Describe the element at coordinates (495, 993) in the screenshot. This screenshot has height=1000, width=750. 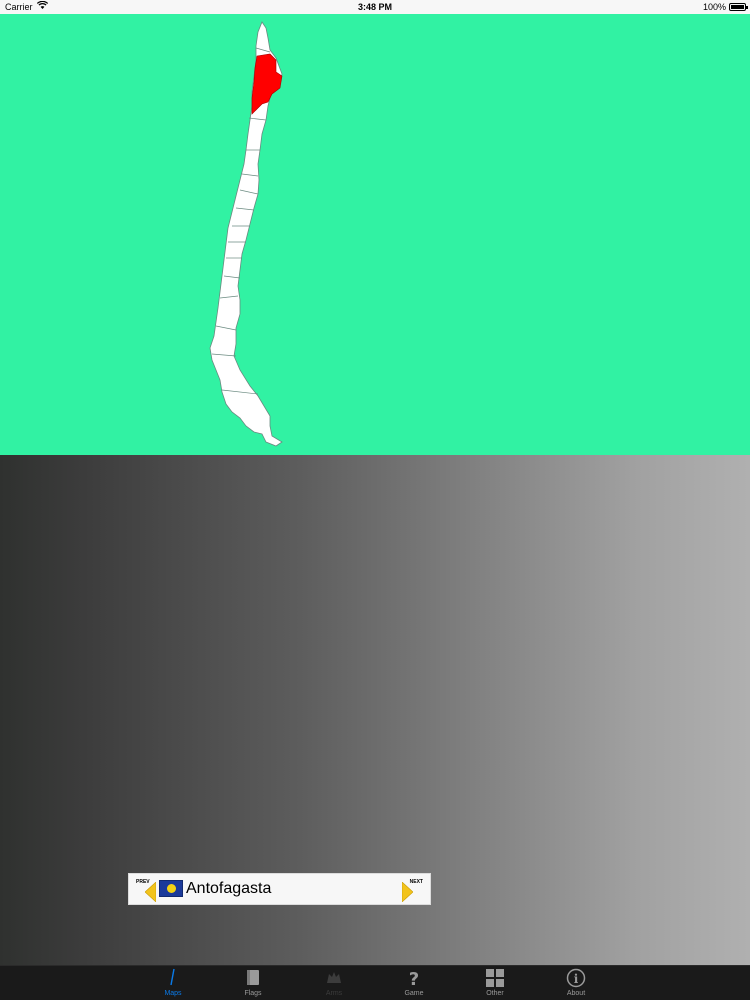
I see `tab-label: Other` at that location.